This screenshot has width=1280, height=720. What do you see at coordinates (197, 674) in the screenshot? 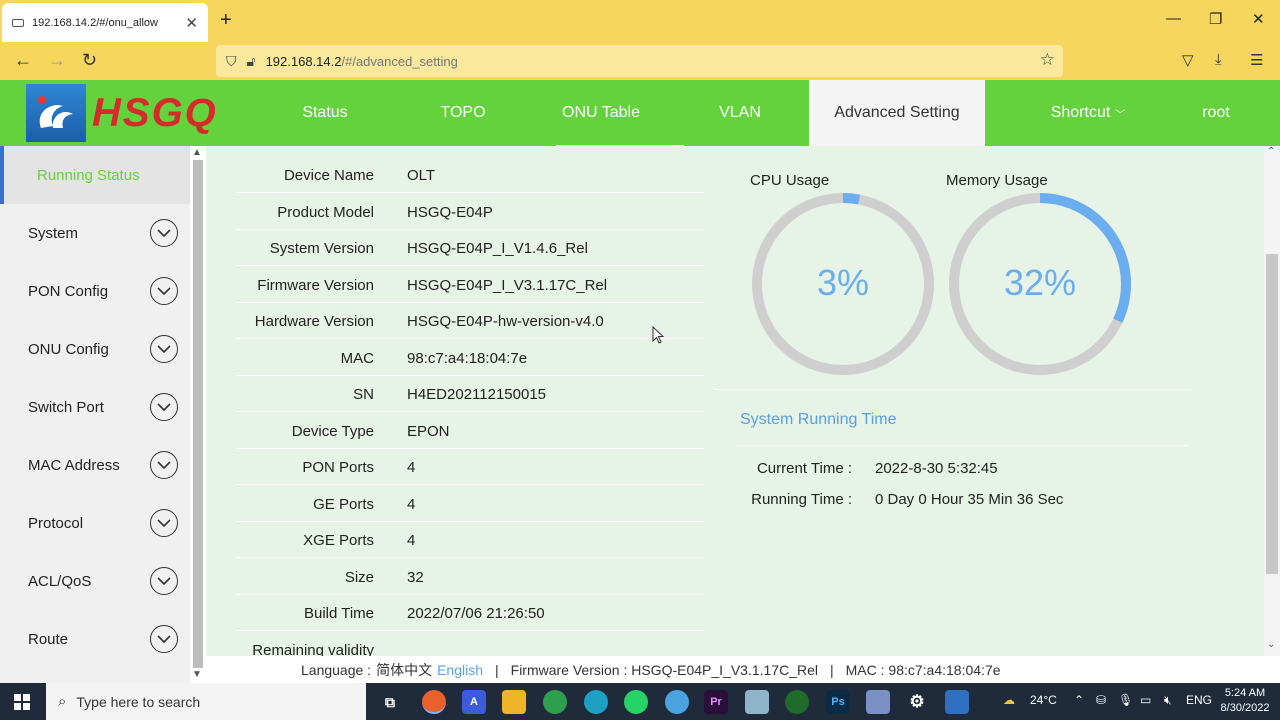
I see `scroll-down-icon: ▼` at bounding box center [197, 674].